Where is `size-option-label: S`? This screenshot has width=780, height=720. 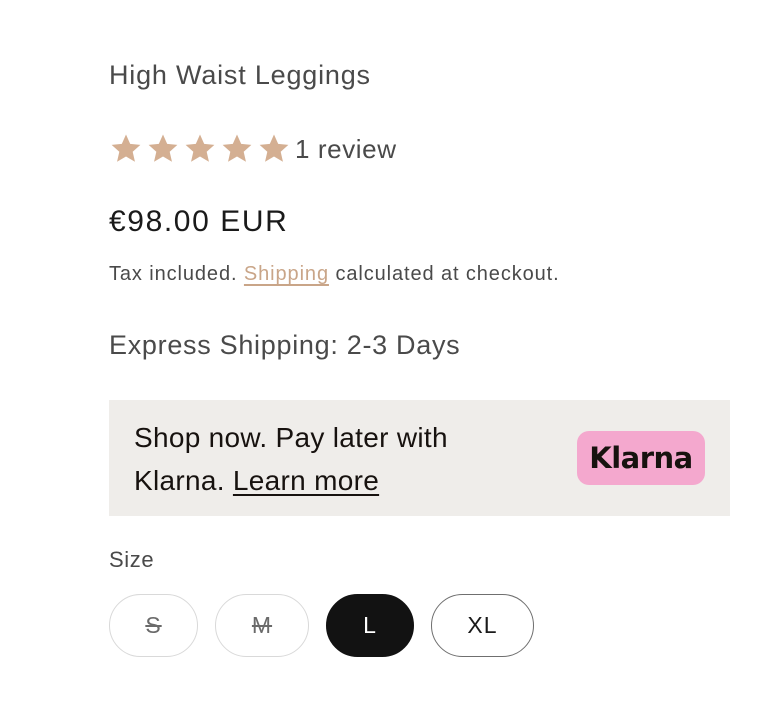 size-option-label: S is located at coordinates (153, 625).